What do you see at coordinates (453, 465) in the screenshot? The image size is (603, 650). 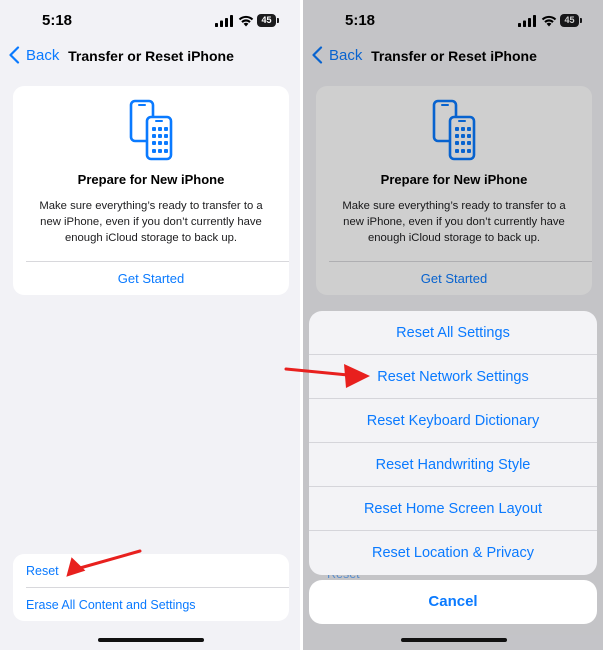 I see `reset-handwriting-style-option: Reset Handwriting Style` at bounding box center [453, 465].